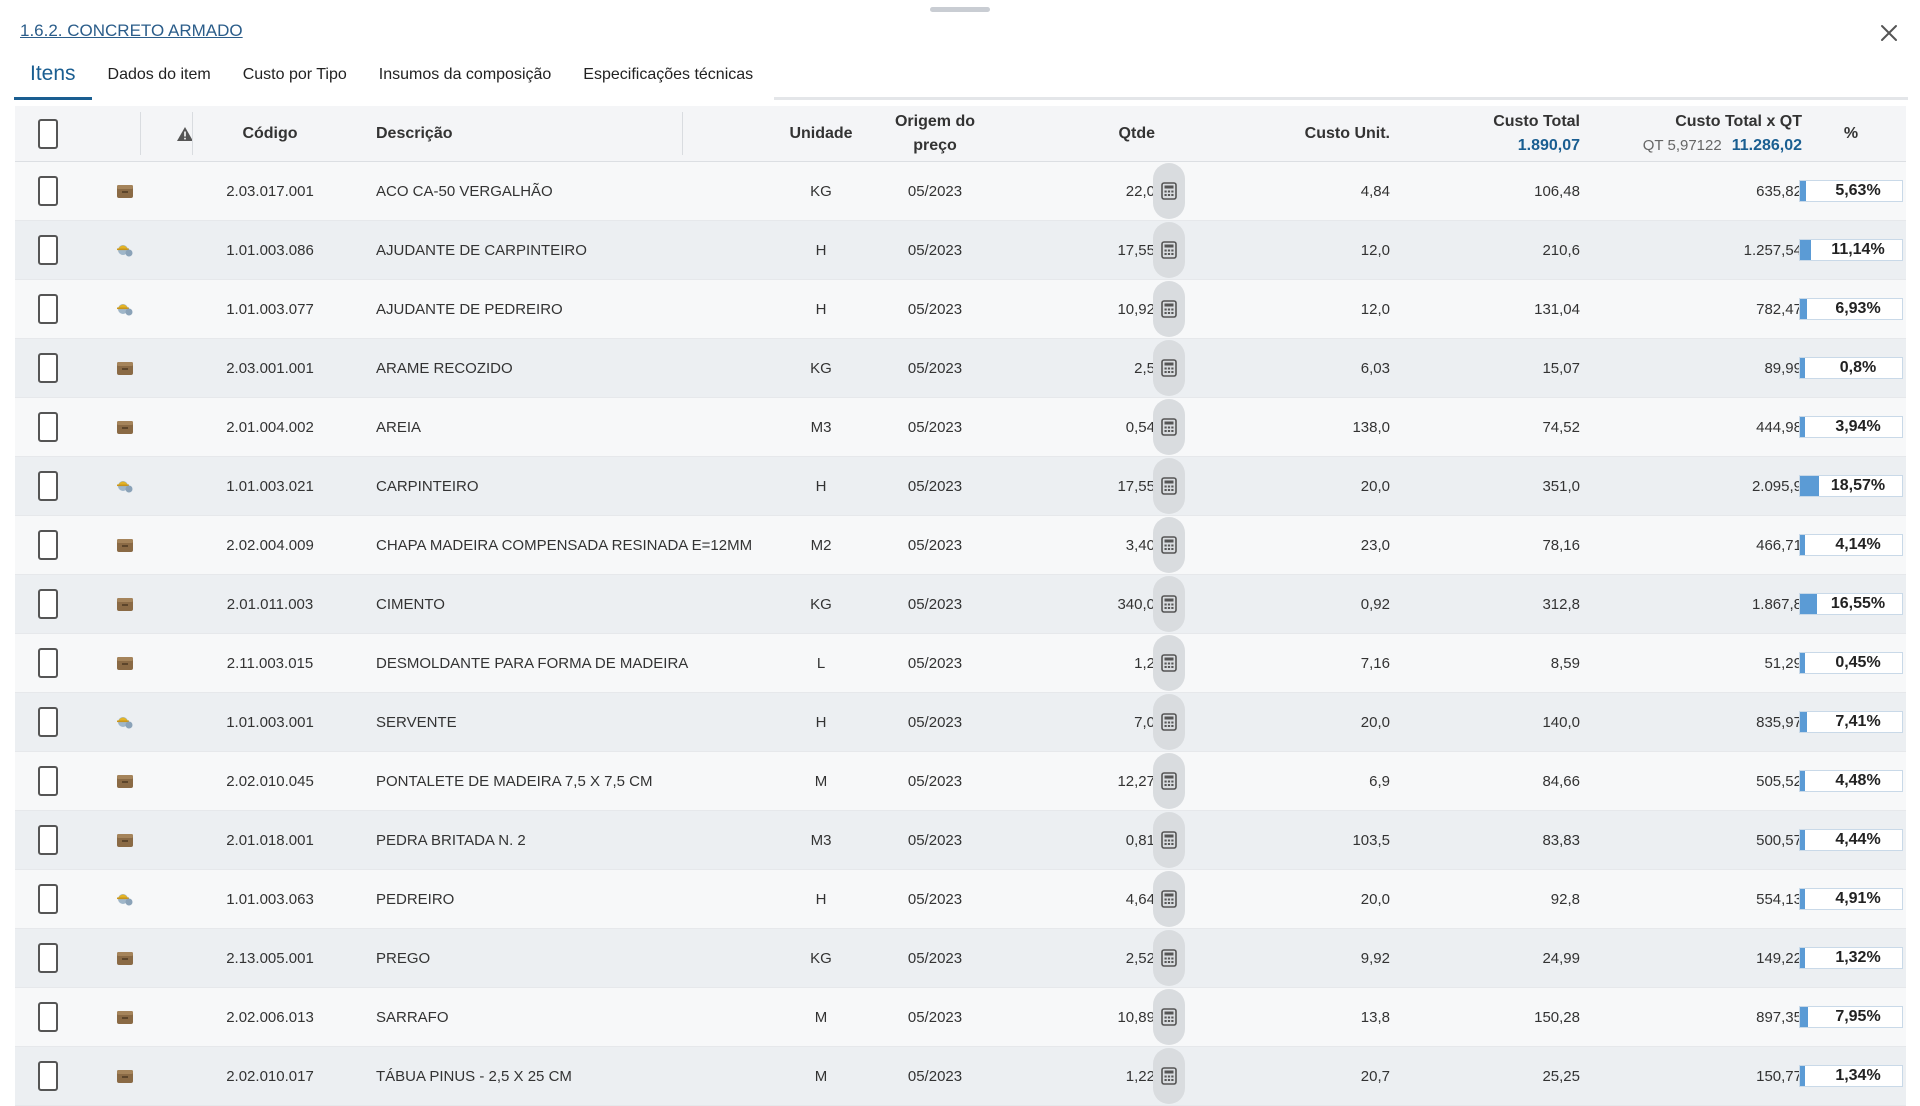 The height and width of the screenshot is (1106, 1920). What do you see at coordinates (935, 133) in the screenshot?
I see `column-header-origem: Origem do preço` at bounding box center [935, 133].